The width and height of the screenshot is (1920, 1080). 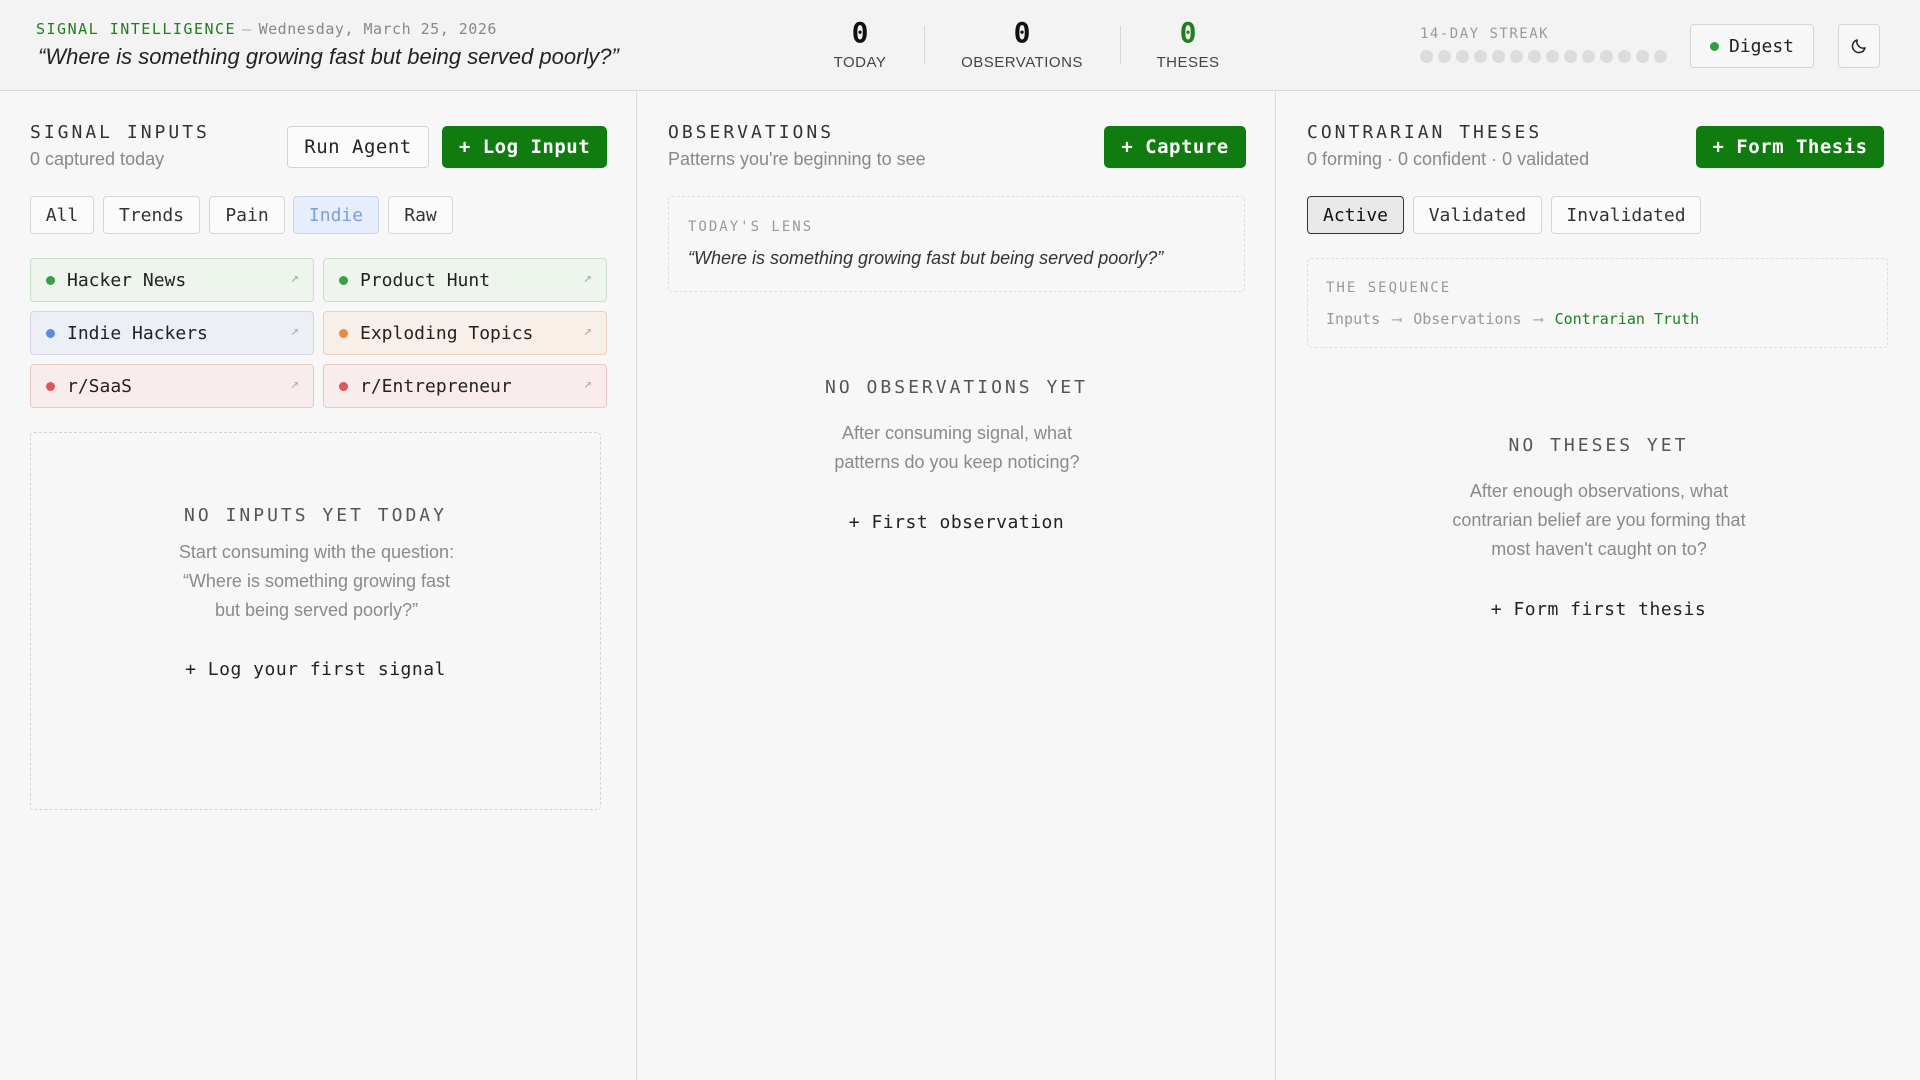 I want to click on source-indie-hackers: Indie Hackers ↗, so click(x=172, y=333).